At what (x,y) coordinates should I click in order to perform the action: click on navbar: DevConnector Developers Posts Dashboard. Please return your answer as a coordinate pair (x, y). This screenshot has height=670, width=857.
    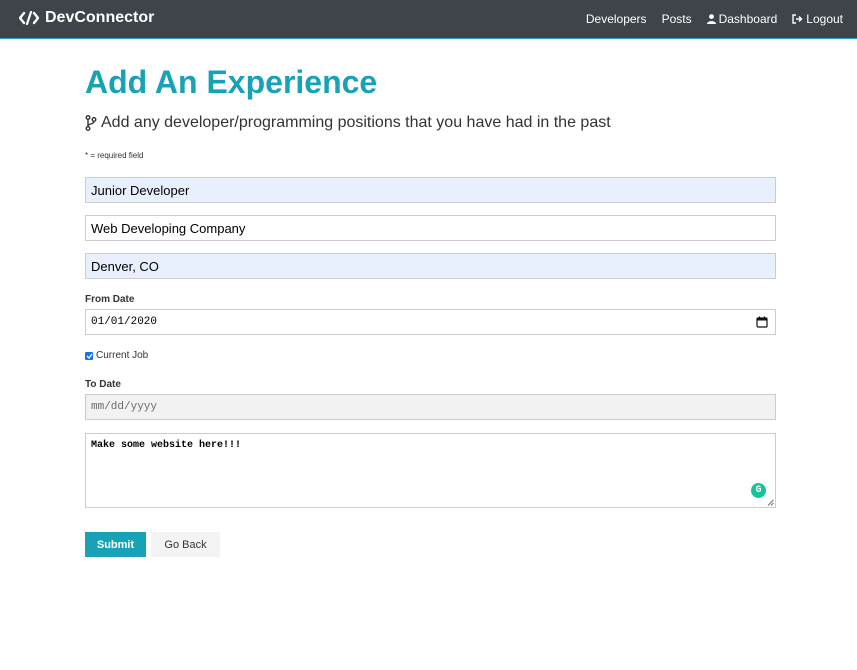
    Looking at the image, I should click on (428, 19).